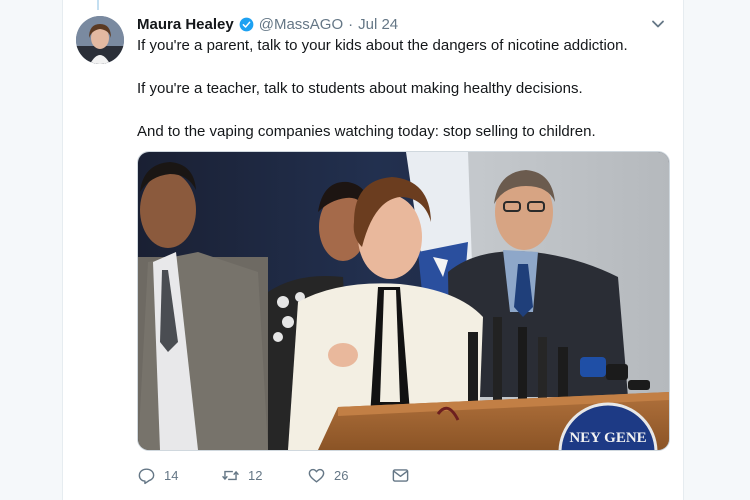  What do you see at coordinates (378, 24) in the screenshot?
I see `tweet-date: Jul 24` at bounding box center [378, 24].